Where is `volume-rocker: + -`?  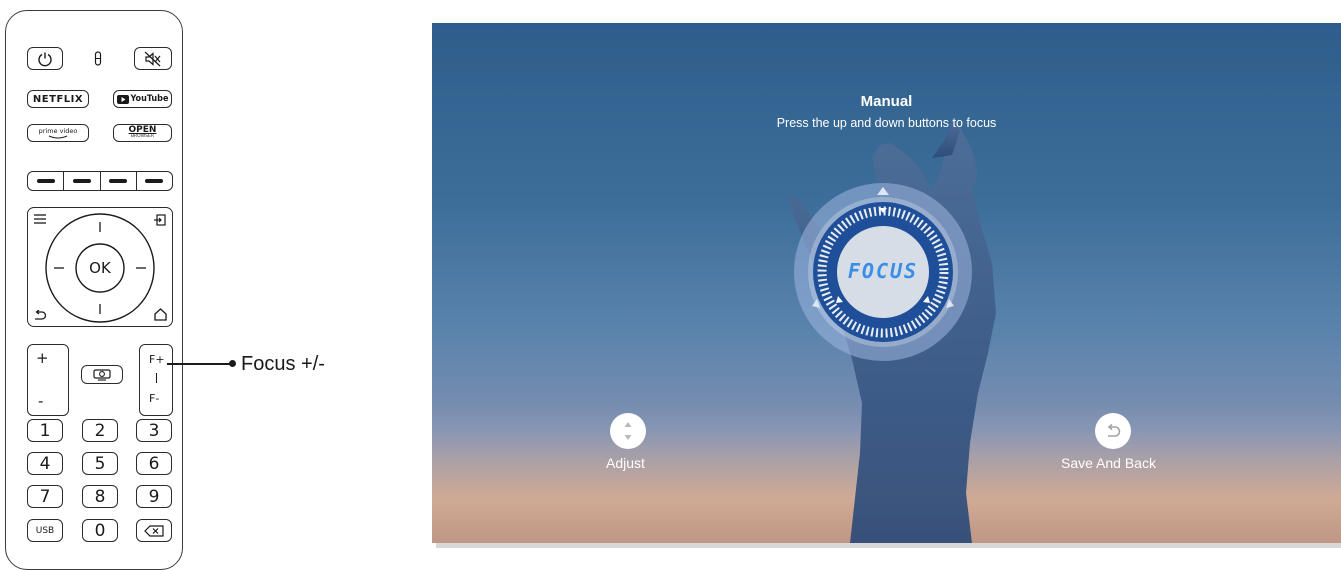 volume-rocker: + - is located at coordinates (48, 380).